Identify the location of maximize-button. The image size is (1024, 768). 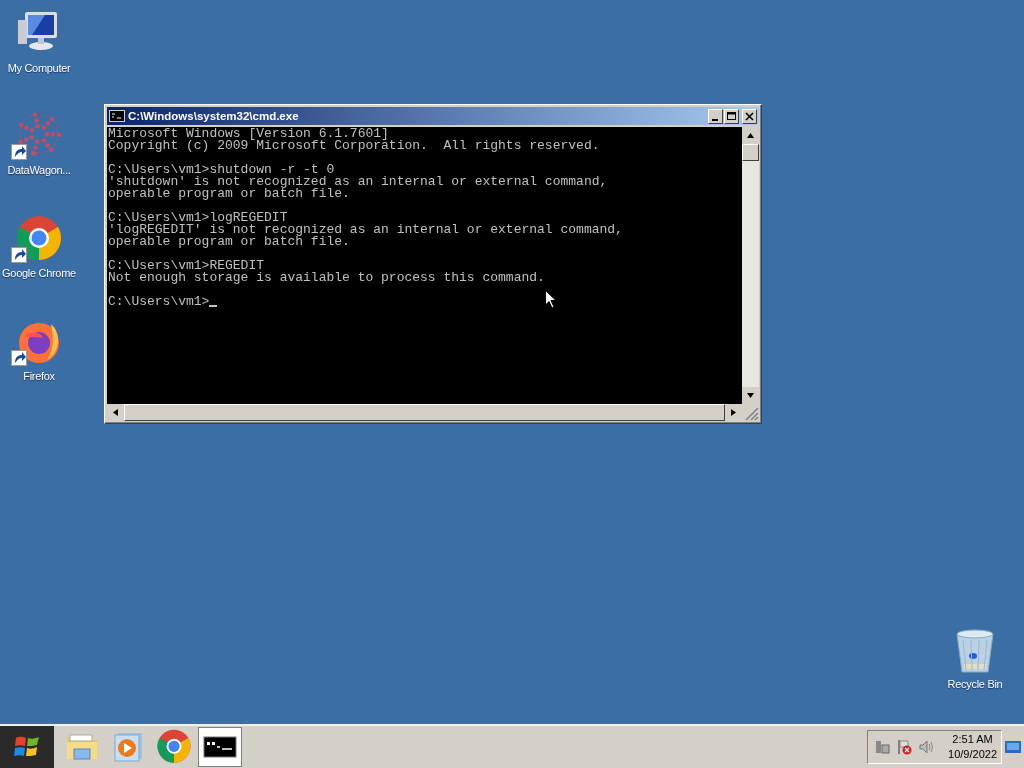
(731, 116).